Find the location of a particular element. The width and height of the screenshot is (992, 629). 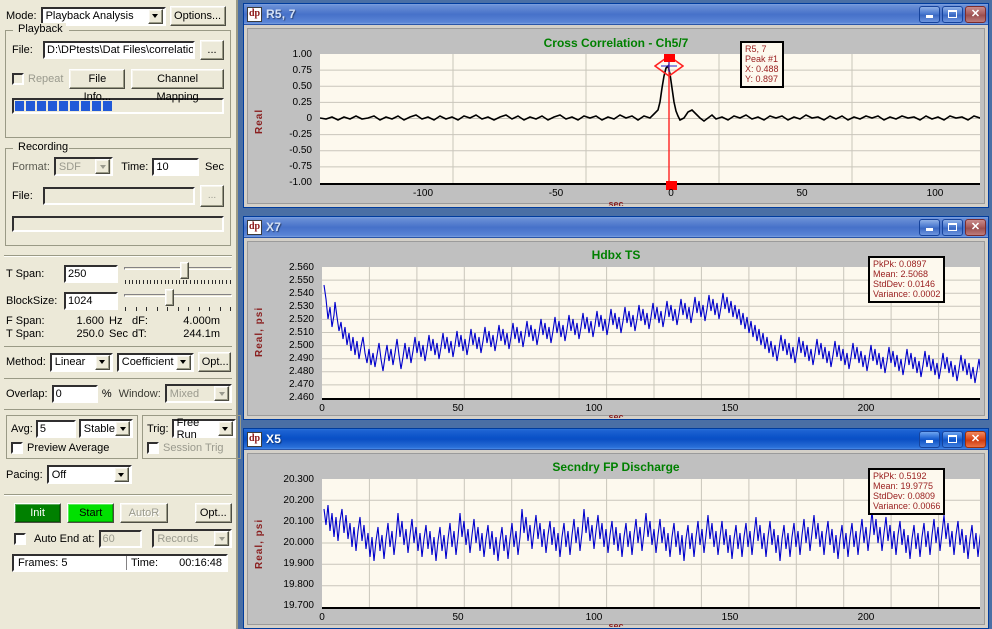

progress-block is located at coordinates (63, 106).